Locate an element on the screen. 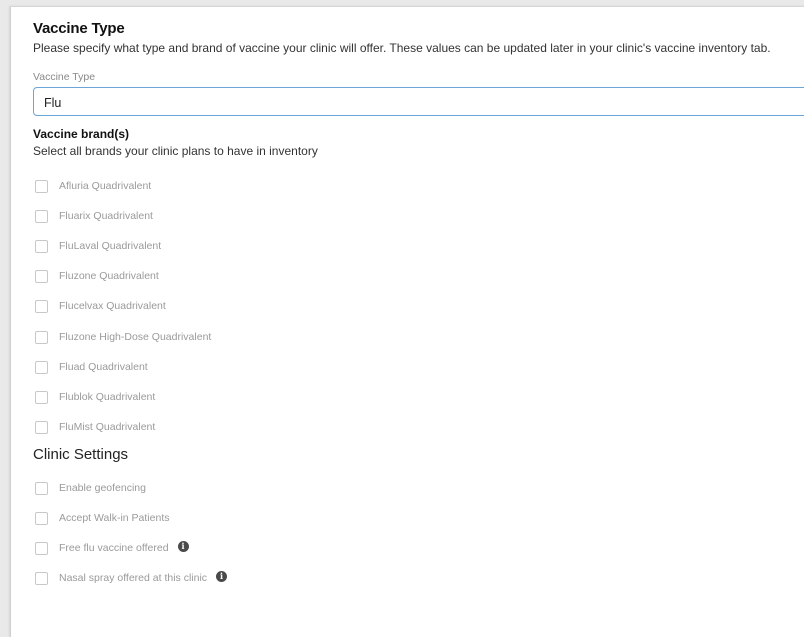  brand-option-fluad: Fluad Quadrivalent is located at coordinates (91, 367).